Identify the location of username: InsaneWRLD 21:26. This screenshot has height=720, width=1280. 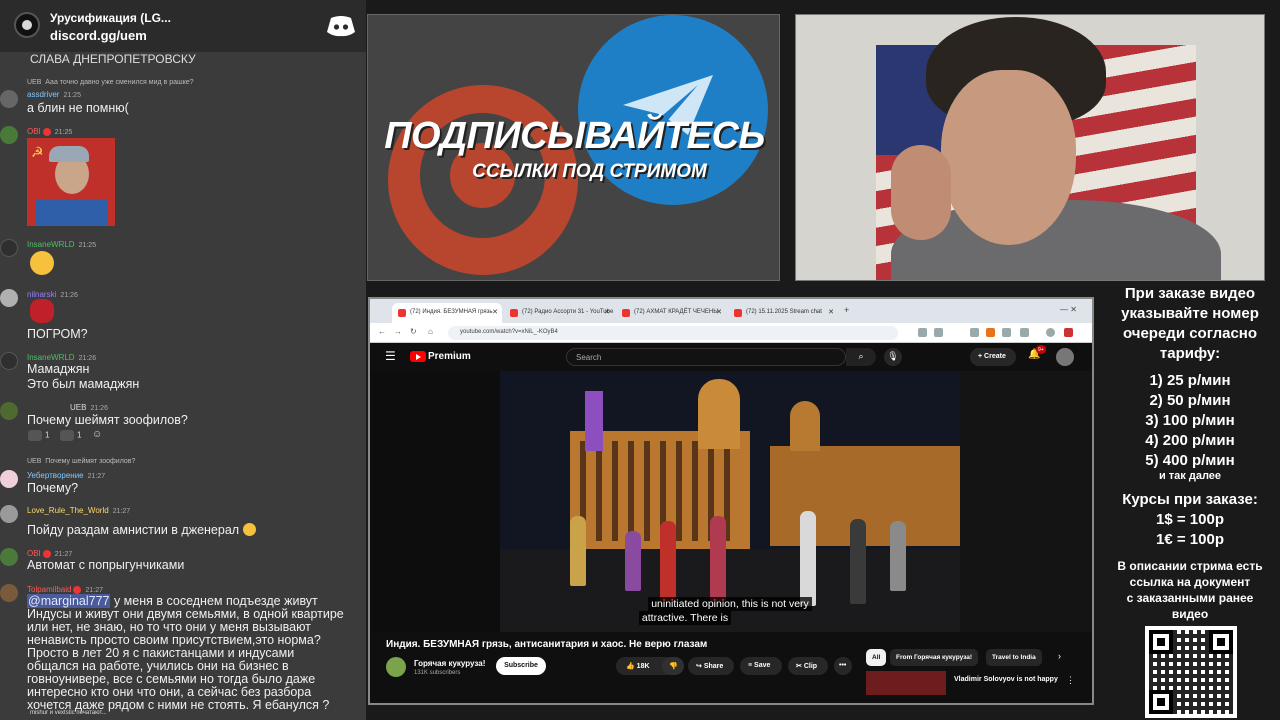
(61, 357).